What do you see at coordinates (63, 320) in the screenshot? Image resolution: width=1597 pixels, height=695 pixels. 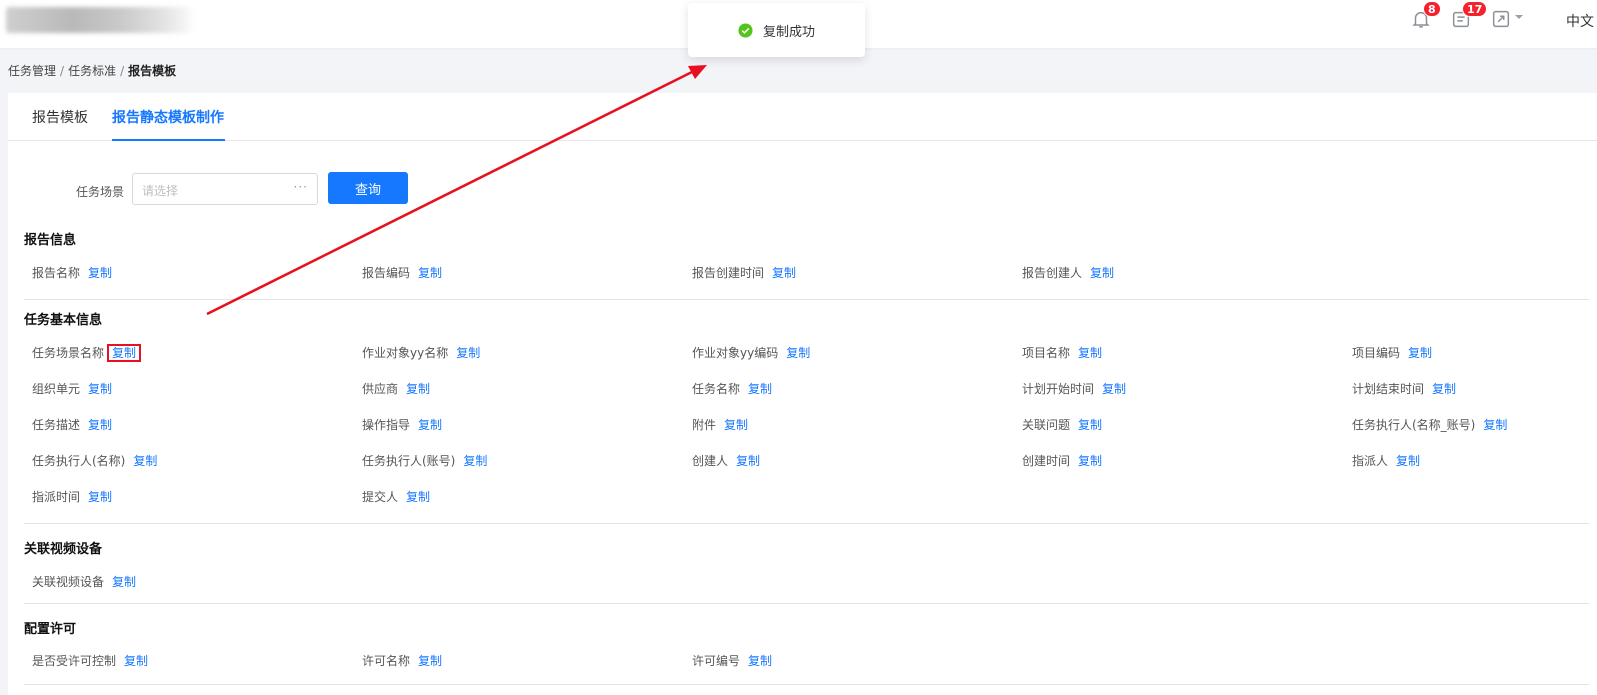 I see `section-title: 任务基本信息` at bounding box center [63, 320].